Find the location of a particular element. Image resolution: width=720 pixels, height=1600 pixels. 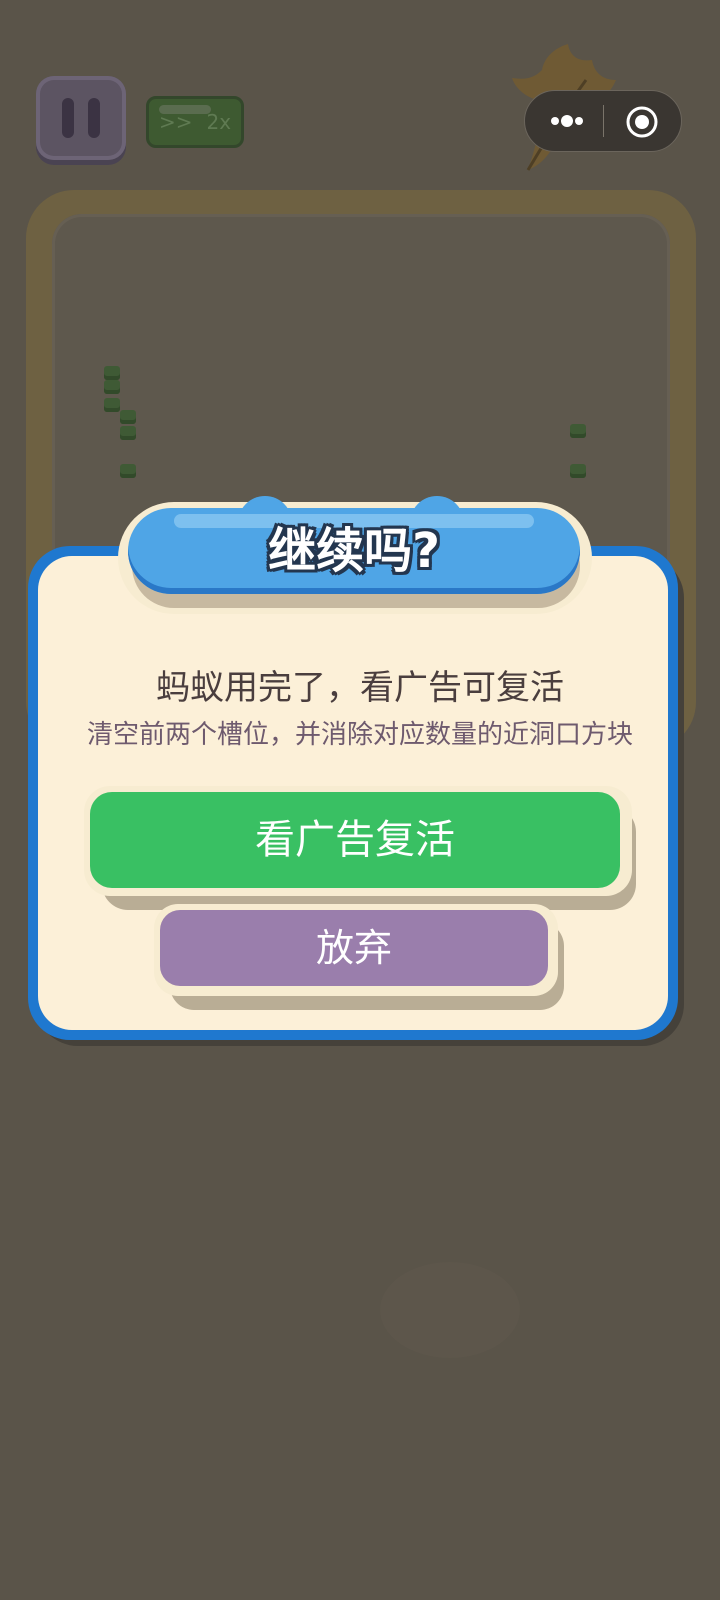

more-dots-icon is located at coordinates (567, 121).